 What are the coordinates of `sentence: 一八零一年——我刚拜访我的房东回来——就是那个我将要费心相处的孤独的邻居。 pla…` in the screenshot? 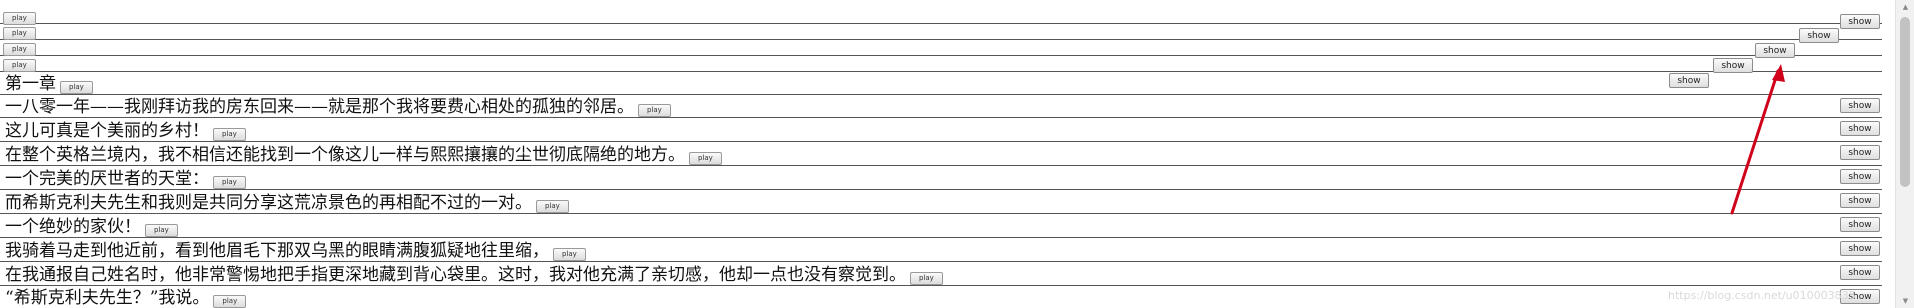 It's located at (338, 107).